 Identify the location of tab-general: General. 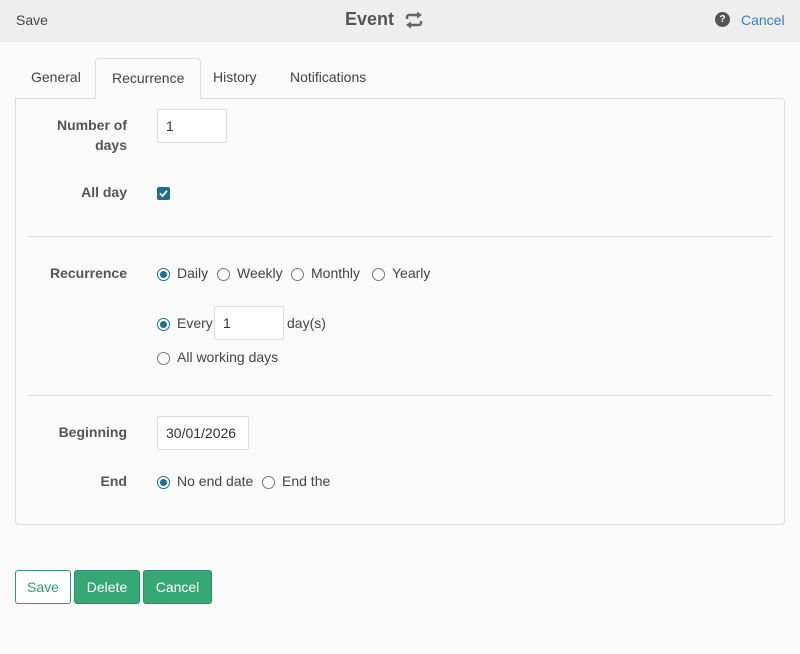
(56, 78).